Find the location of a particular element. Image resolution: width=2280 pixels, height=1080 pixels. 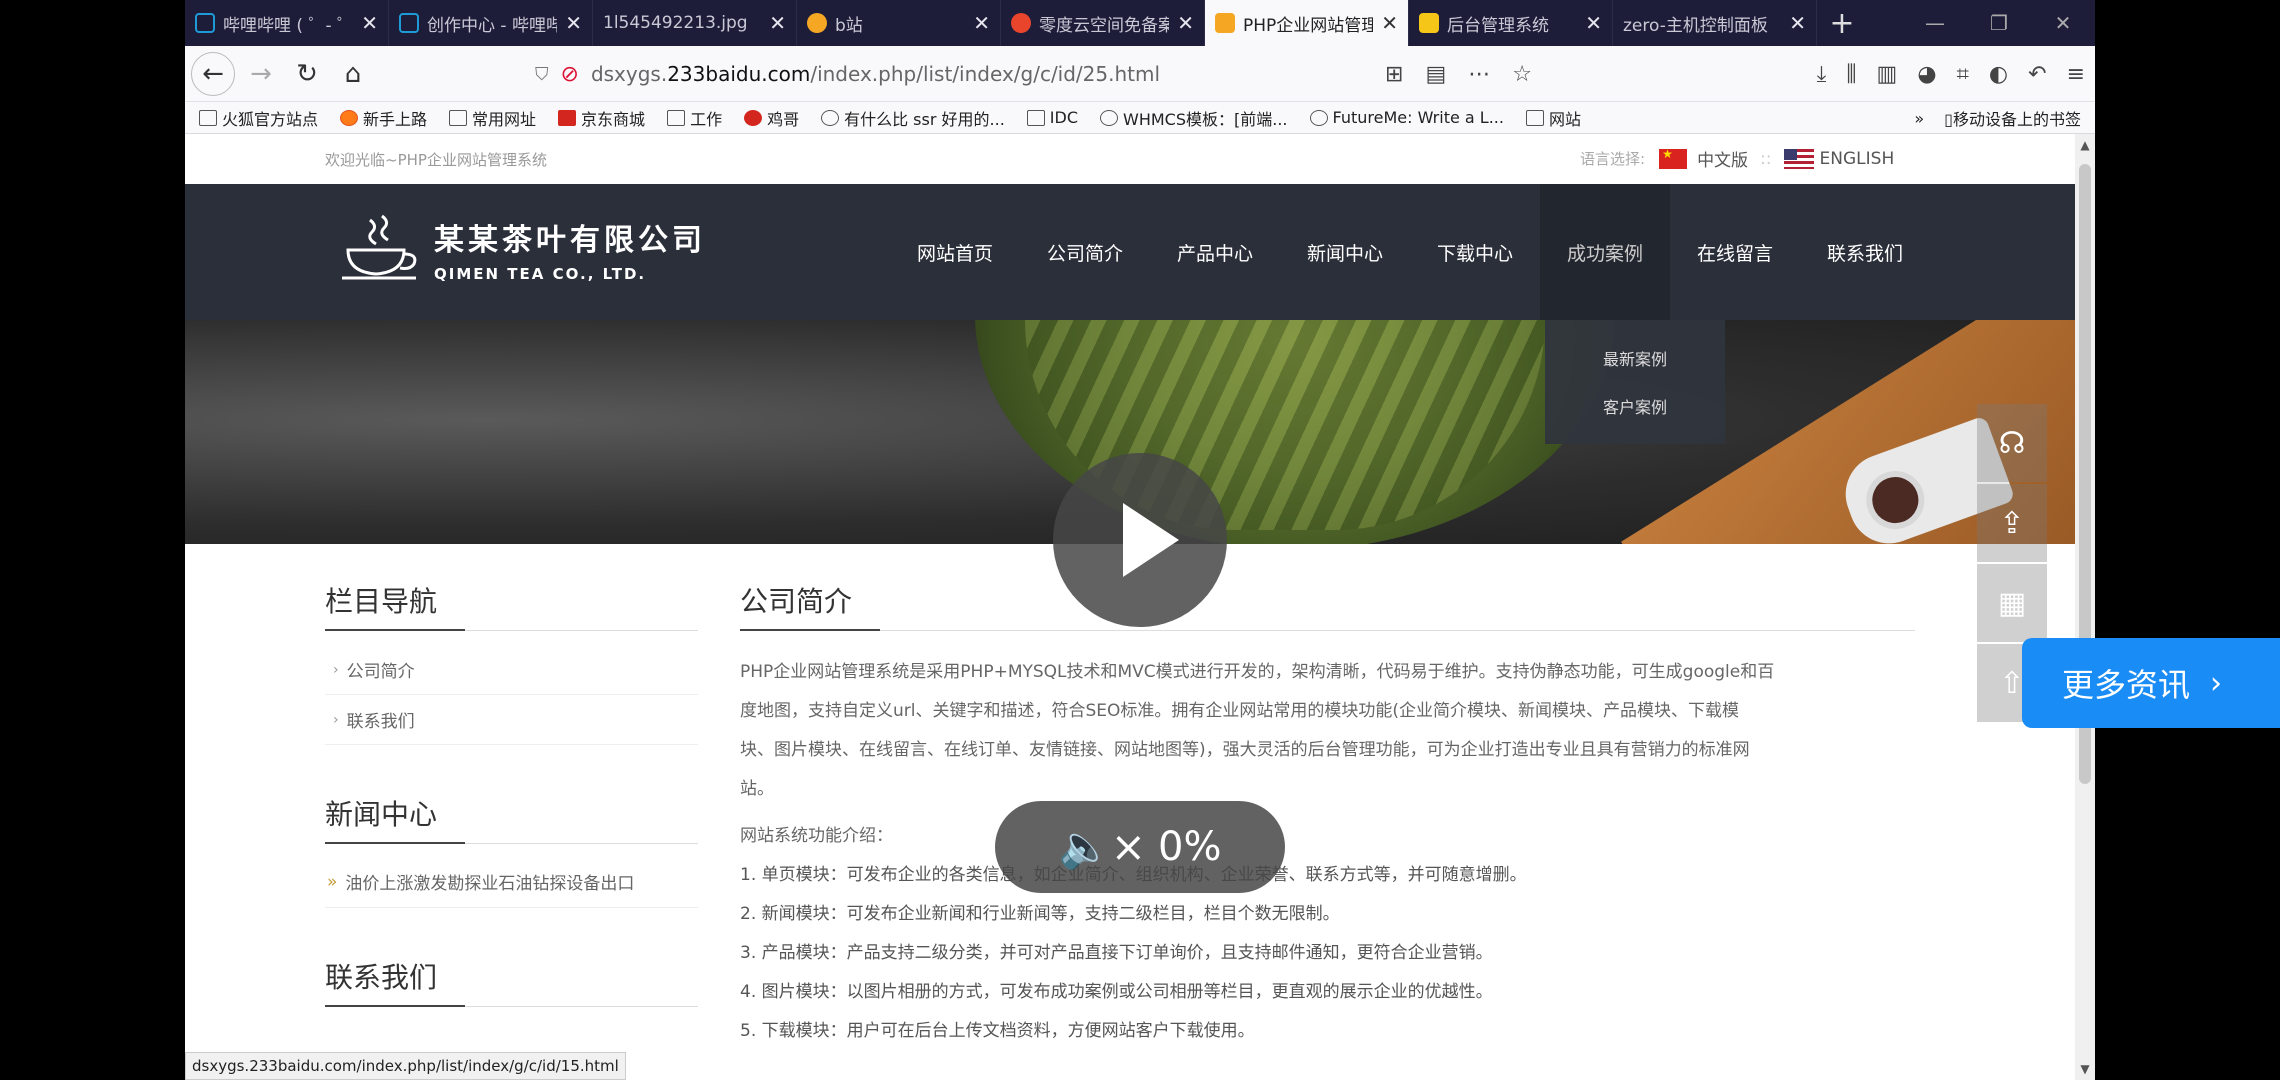

home-button: ⌂ is located at coordinates (353, 74).